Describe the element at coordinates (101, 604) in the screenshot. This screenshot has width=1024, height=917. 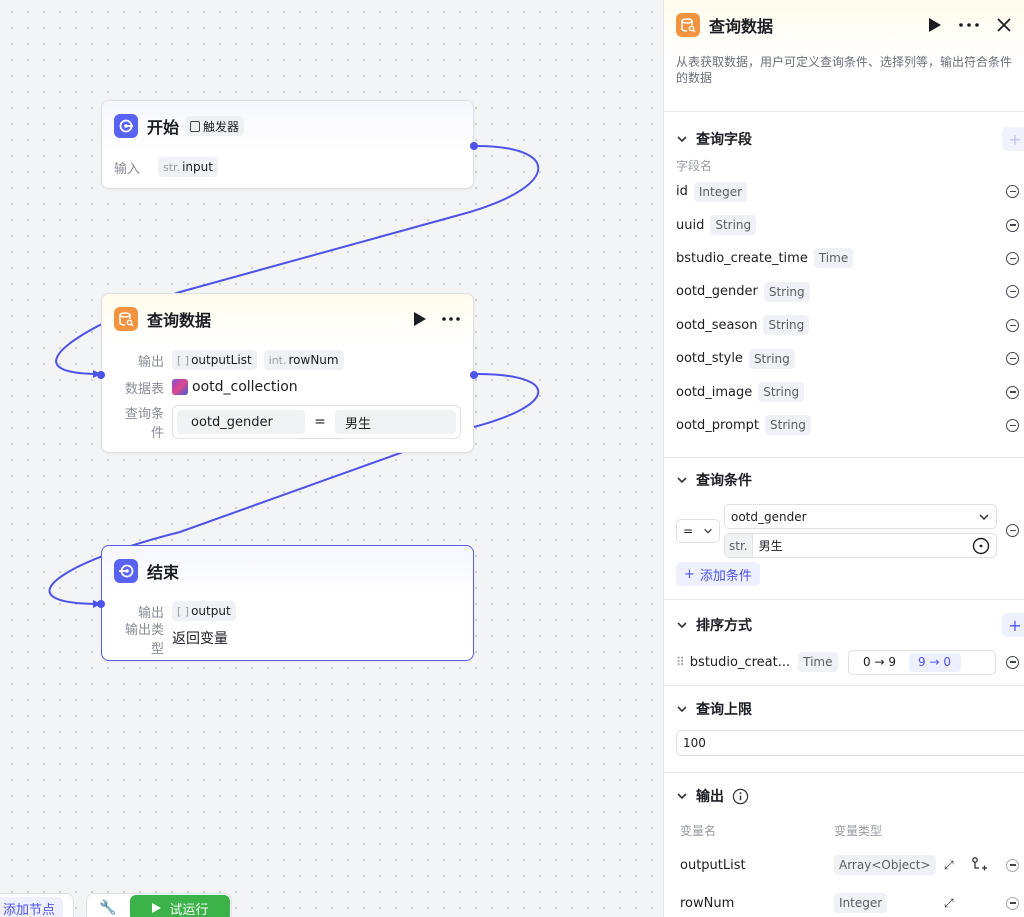
I see `end-input-port` at that location.